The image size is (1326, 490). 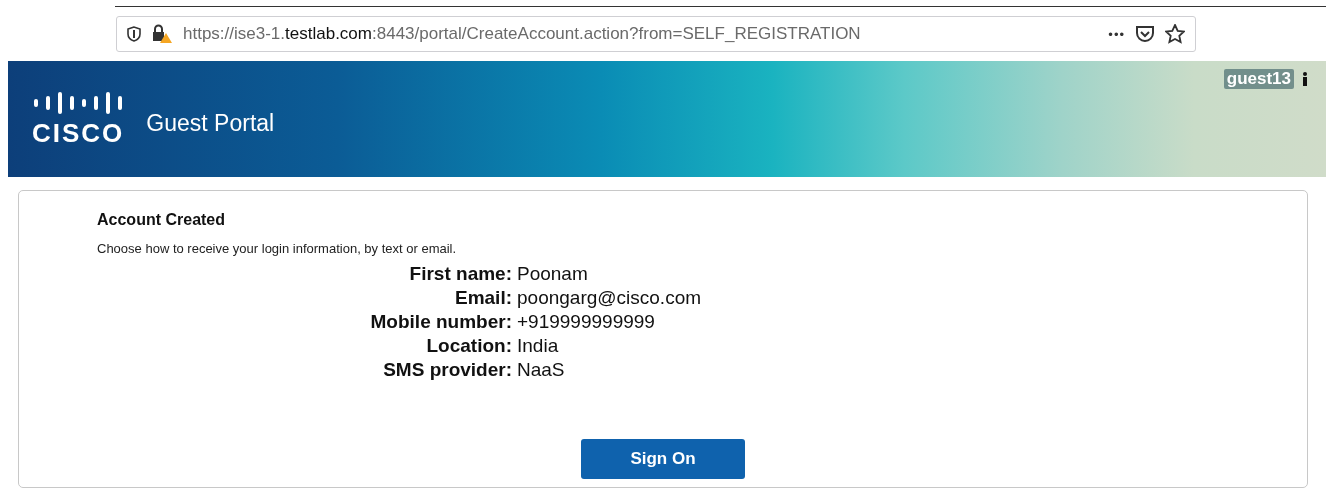 What do you see at coordinates (586, 322) in the screenshot?
I see `field-value: +919999999999` at bounding box center [586, 322].